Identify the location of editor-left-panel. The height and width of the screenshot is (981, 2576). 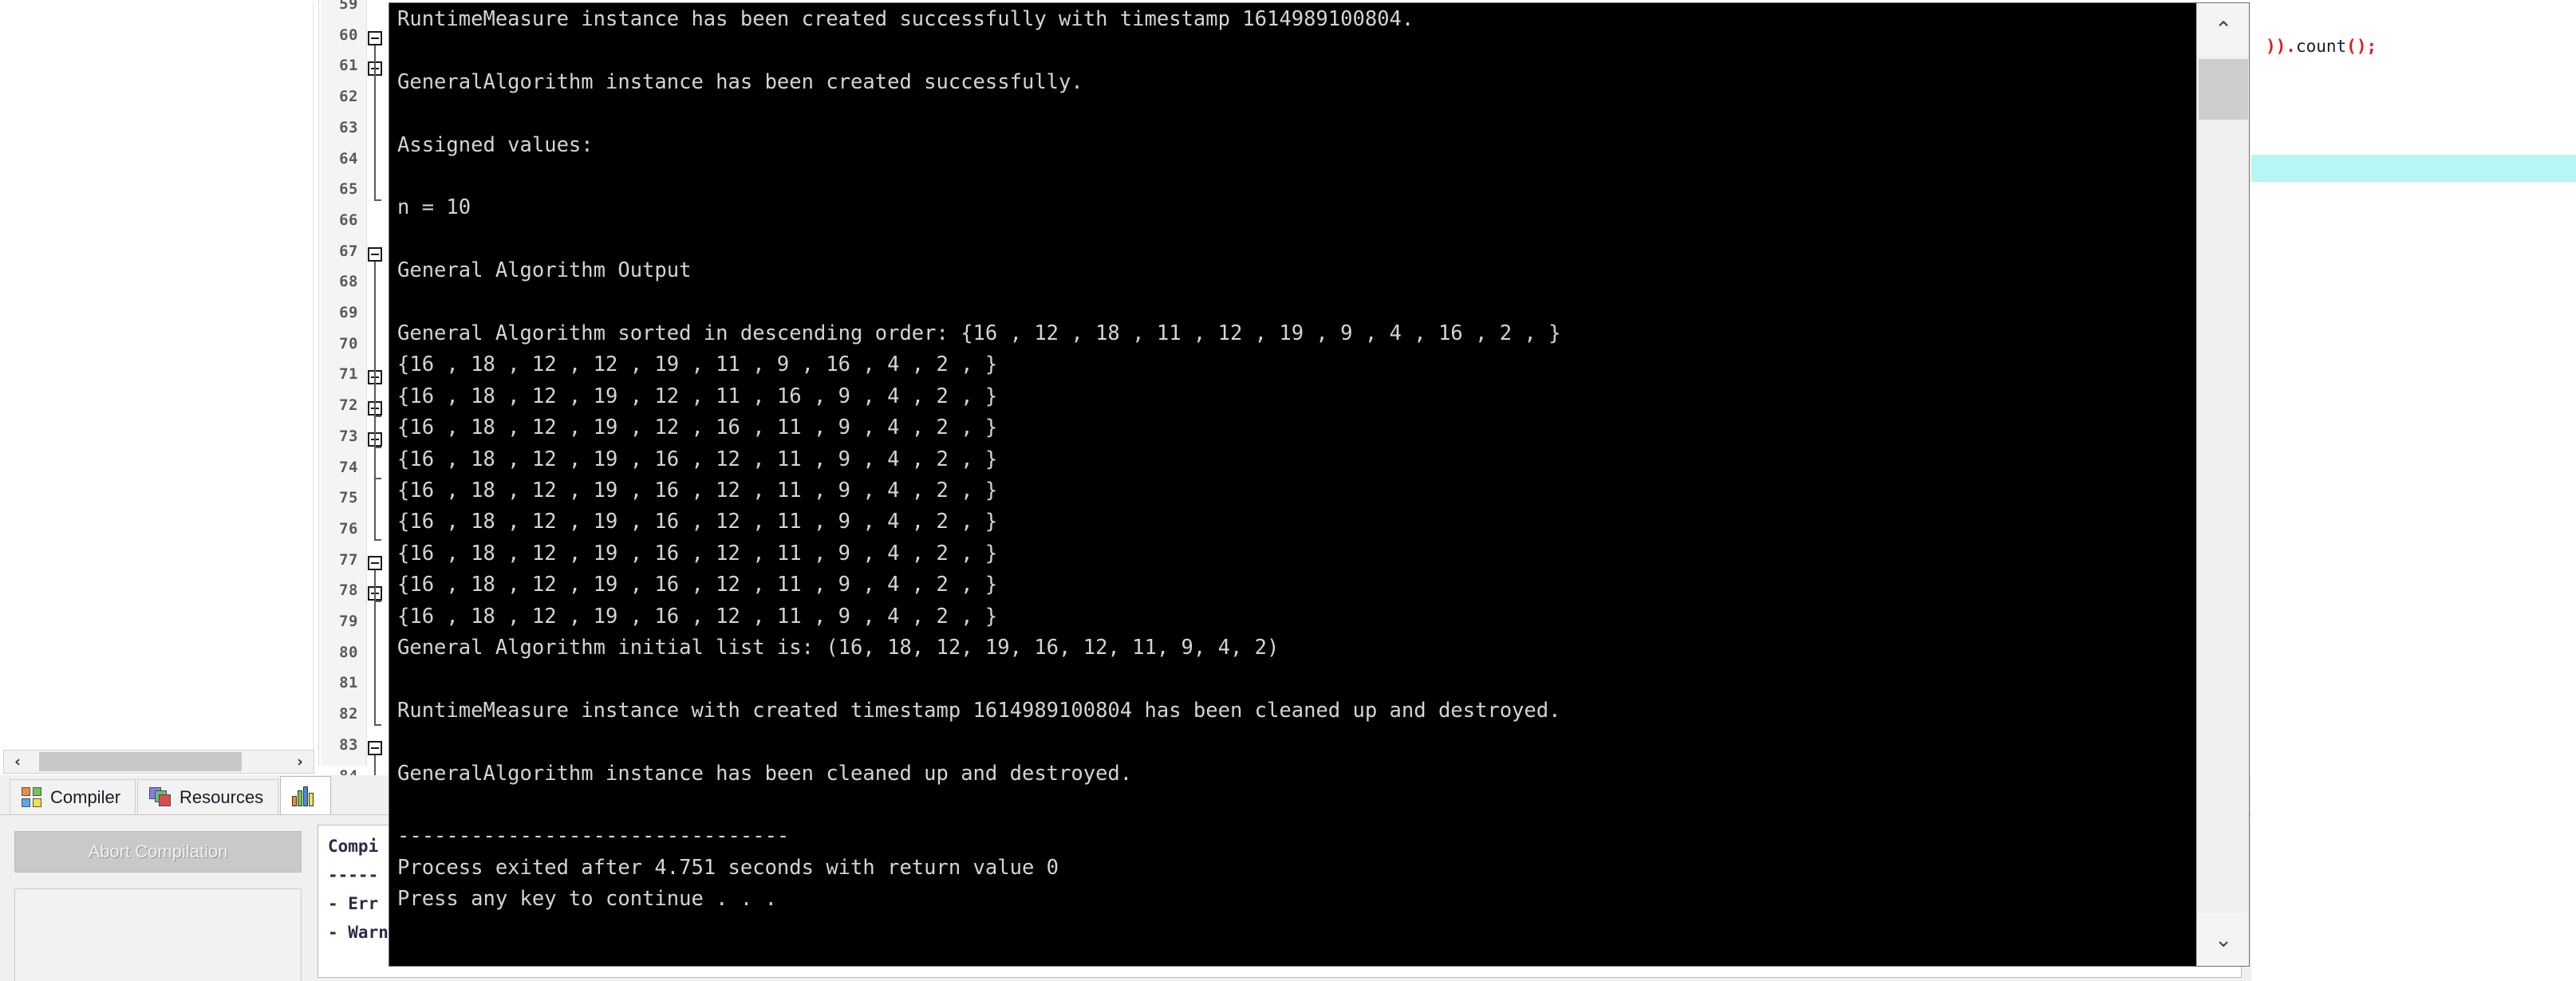
(160, 383).